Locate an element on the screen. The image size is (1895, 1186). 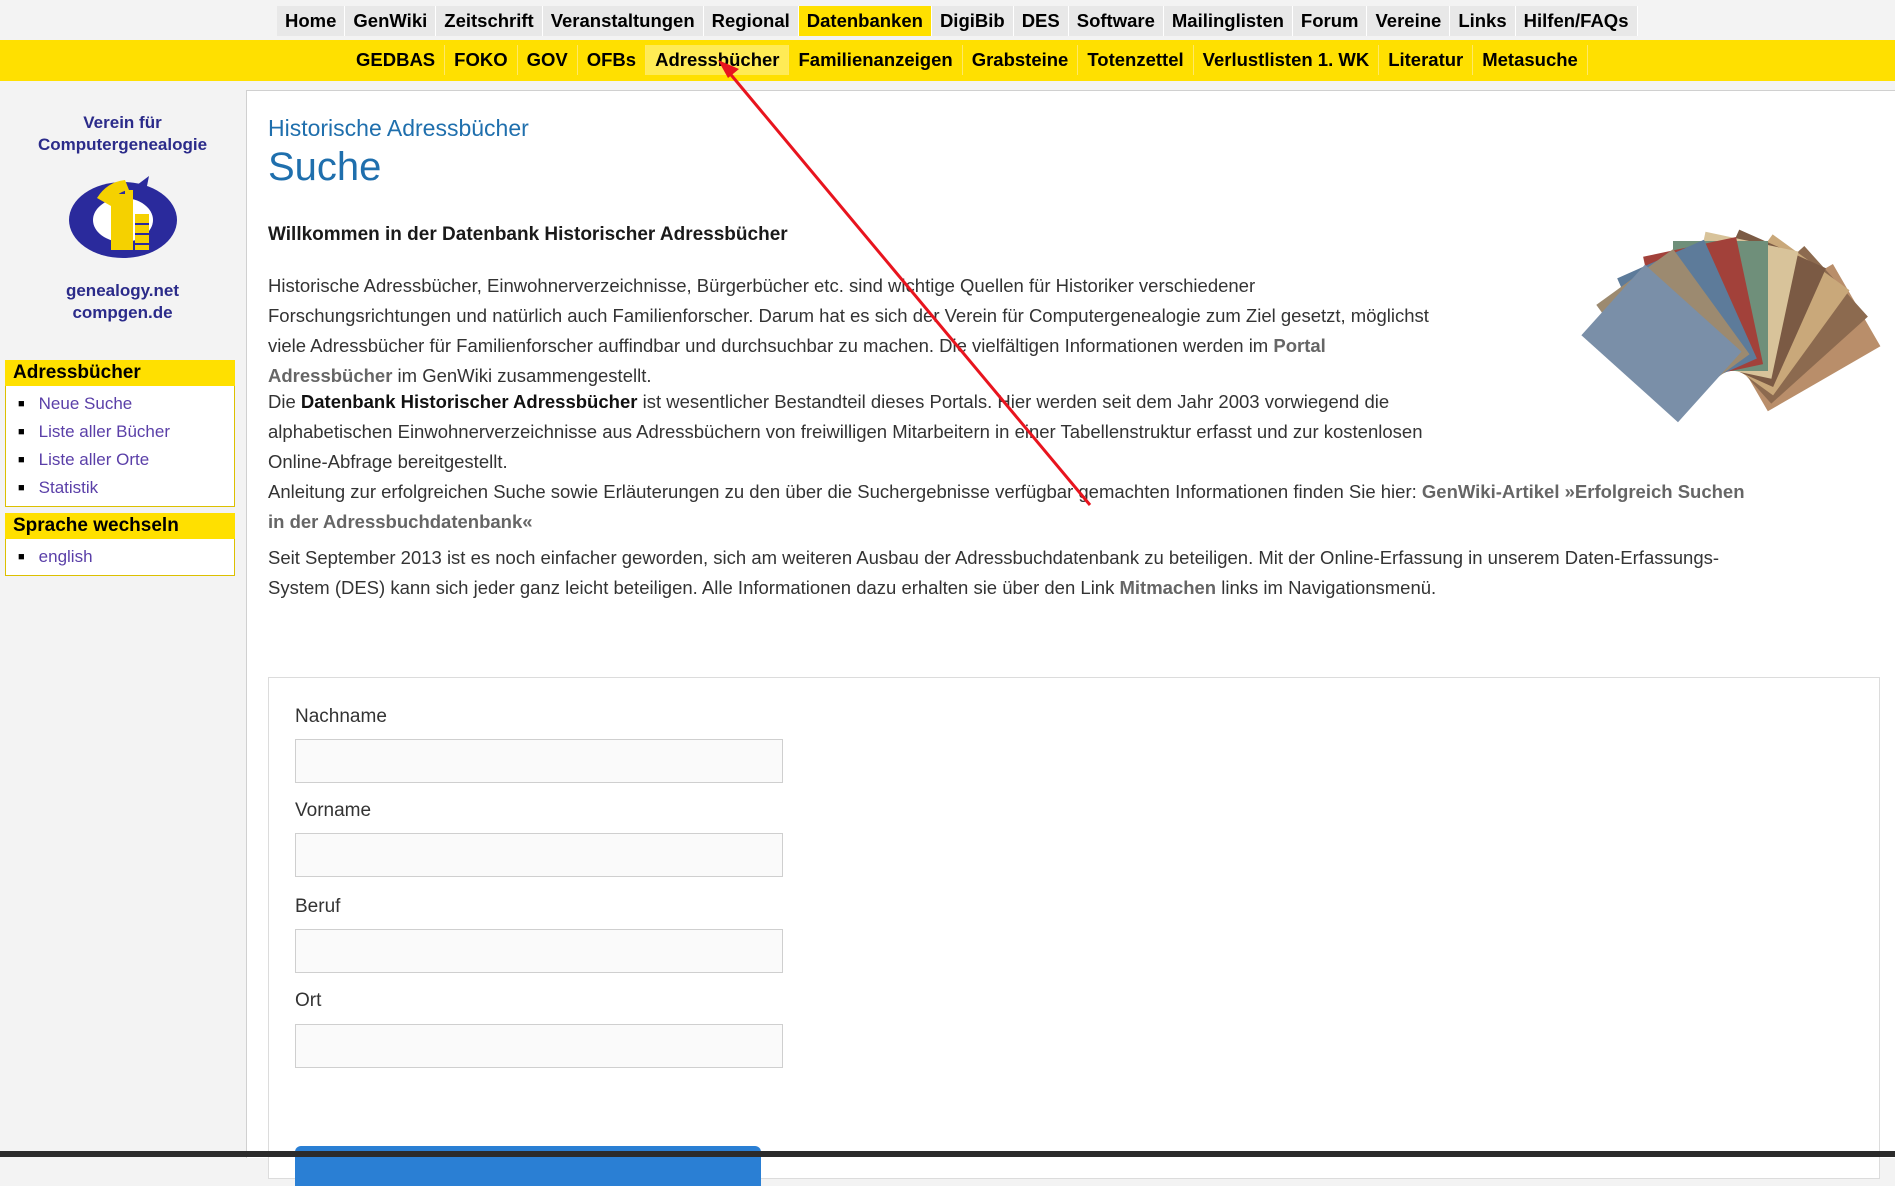
nav-item-des: DES is located at coordinates (1041, 21).